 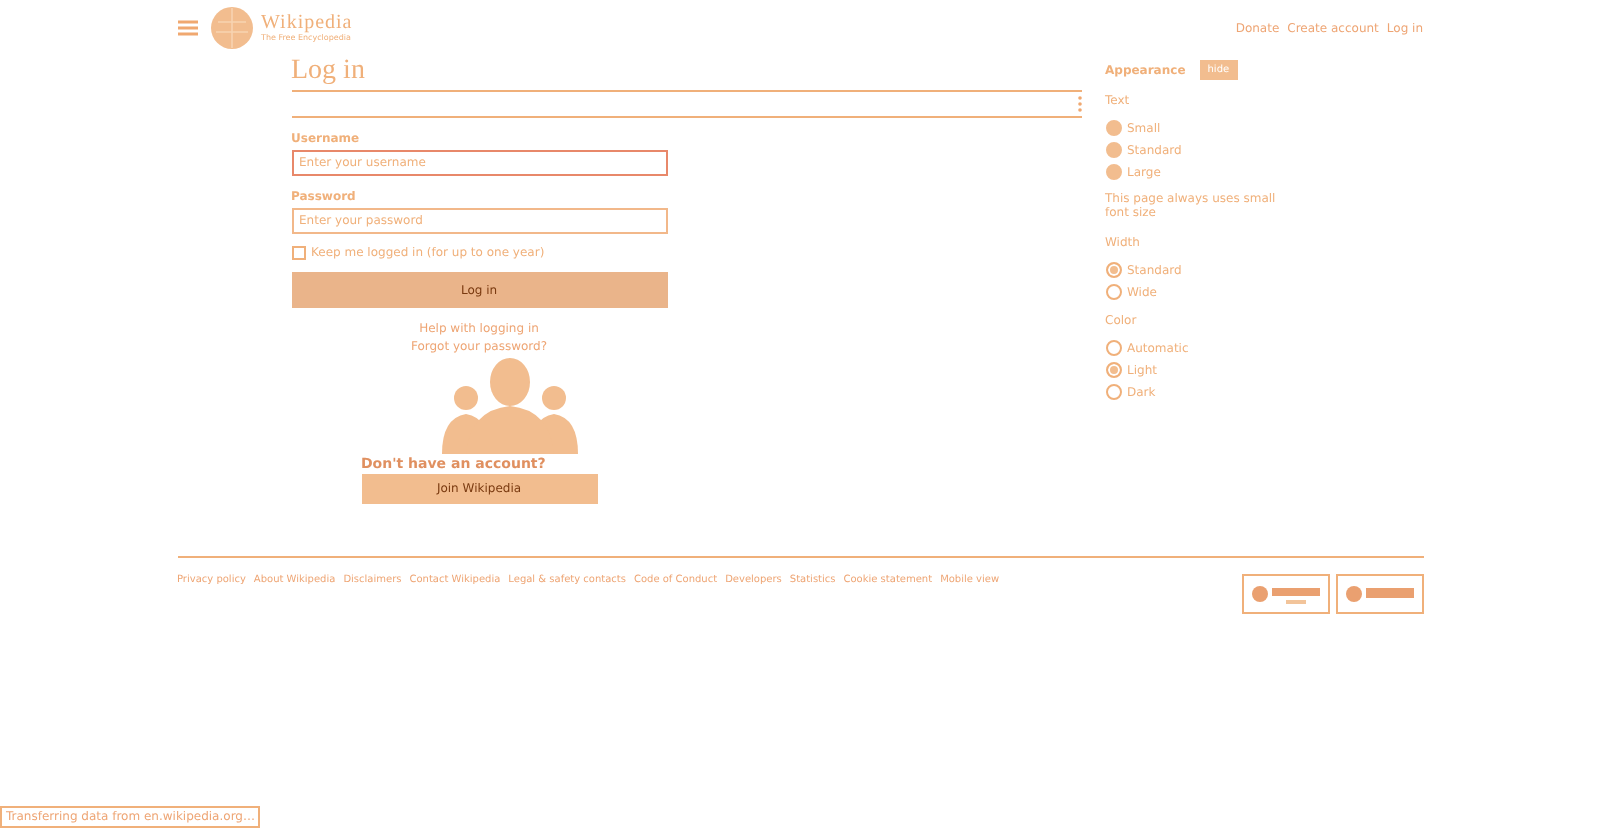 I want to click on checkbox, so click(x=298, y=253).